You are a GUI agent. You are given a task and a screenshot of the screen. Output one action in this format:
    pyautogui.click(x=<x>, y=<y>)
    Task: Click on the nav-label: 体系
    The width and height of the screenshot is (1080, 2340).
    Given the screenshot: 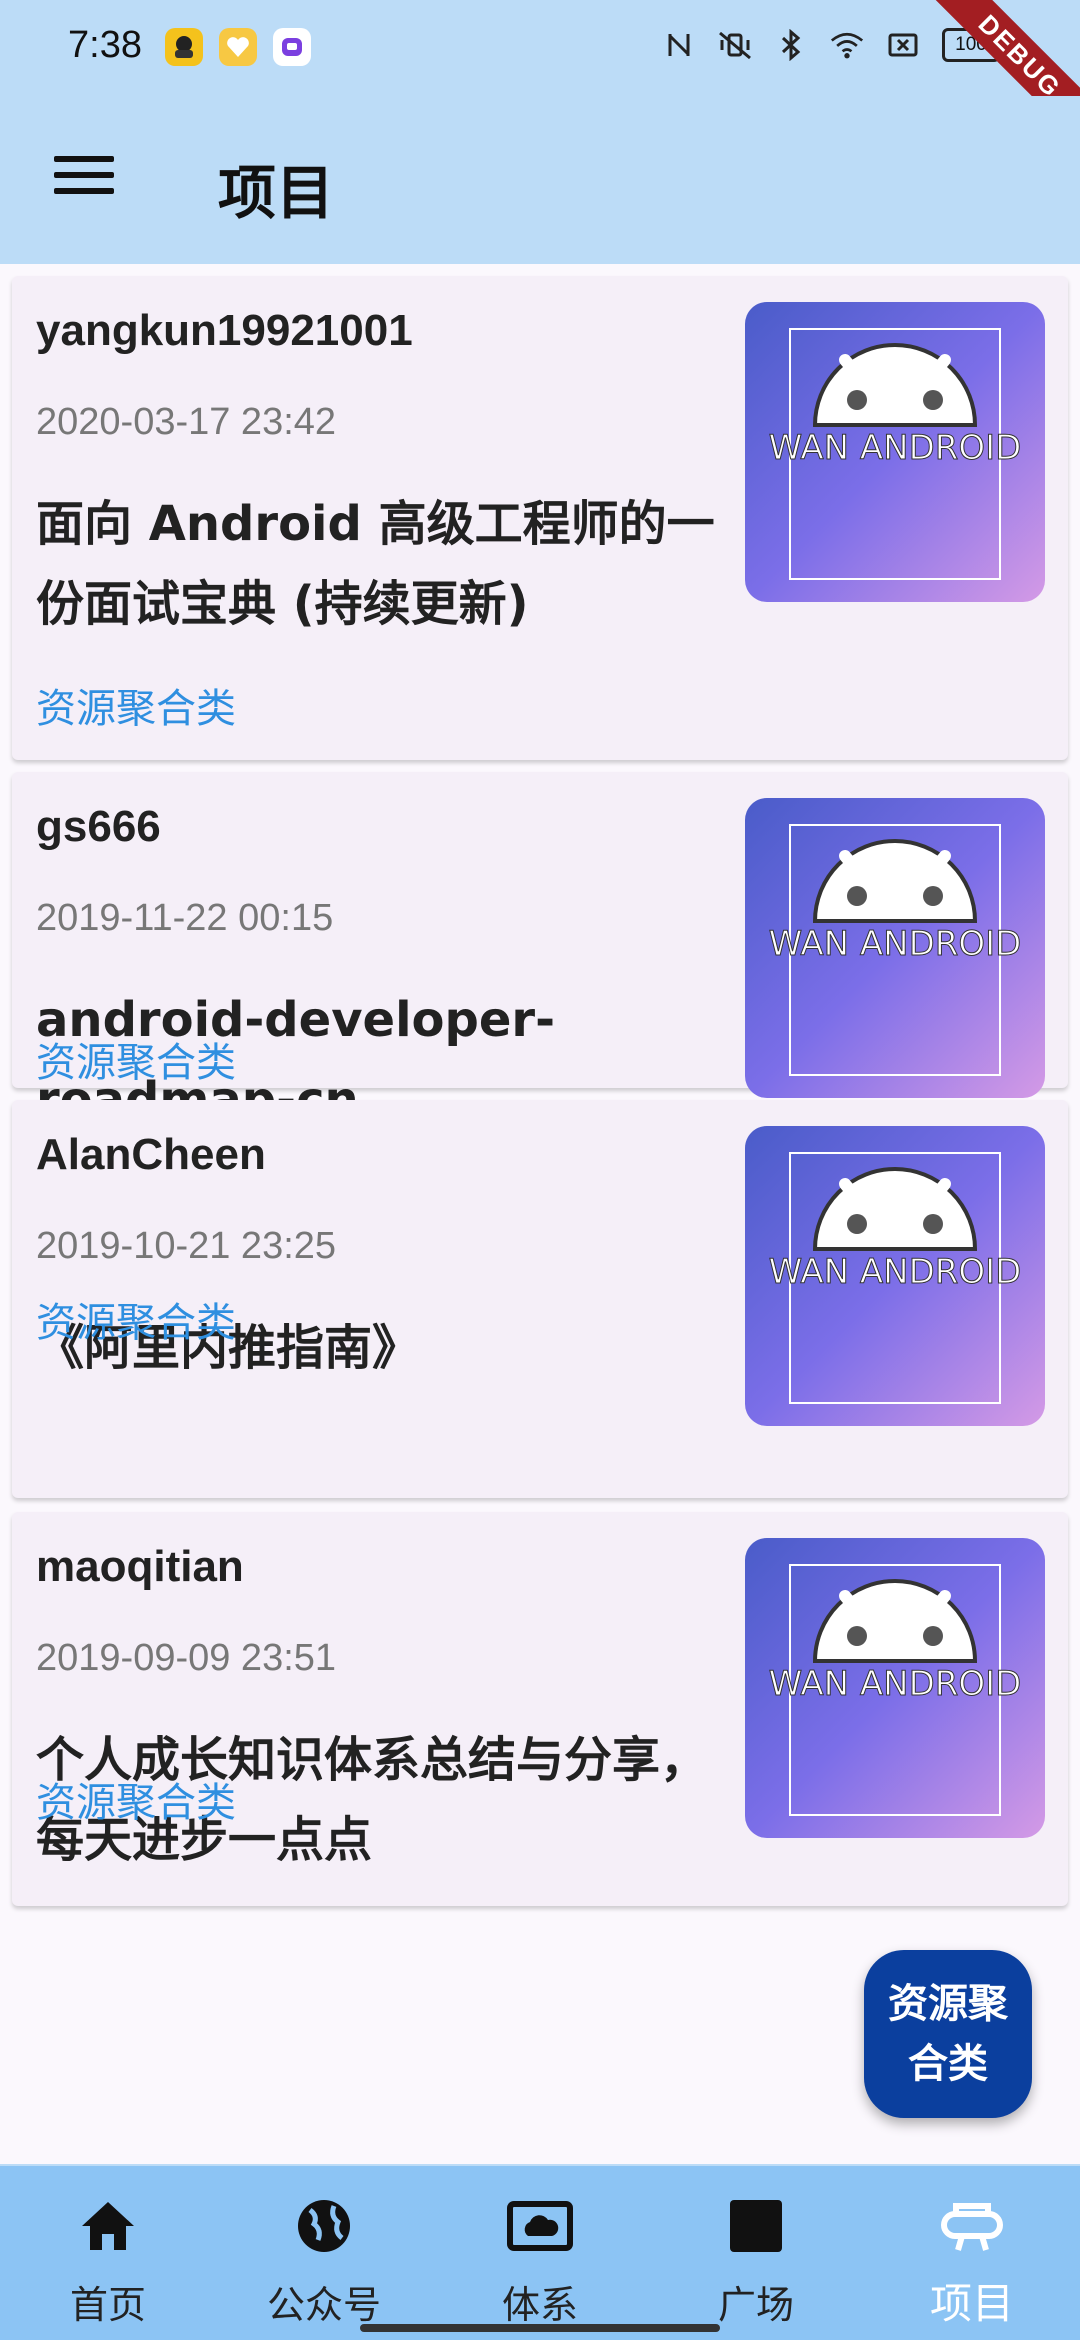 What is the action you would take?
    pyautogui.click(x=539, y=2305)
    